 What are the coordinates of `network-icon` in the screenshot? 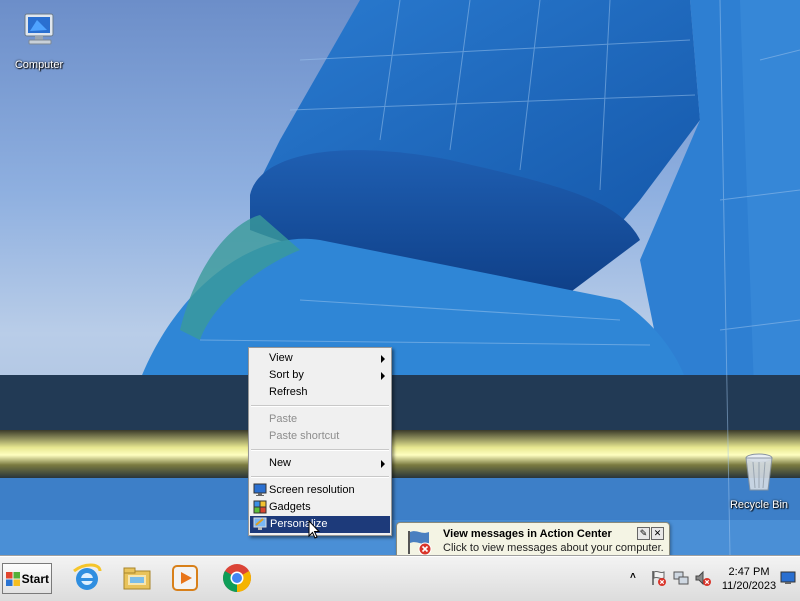 It's located at (681, 578).